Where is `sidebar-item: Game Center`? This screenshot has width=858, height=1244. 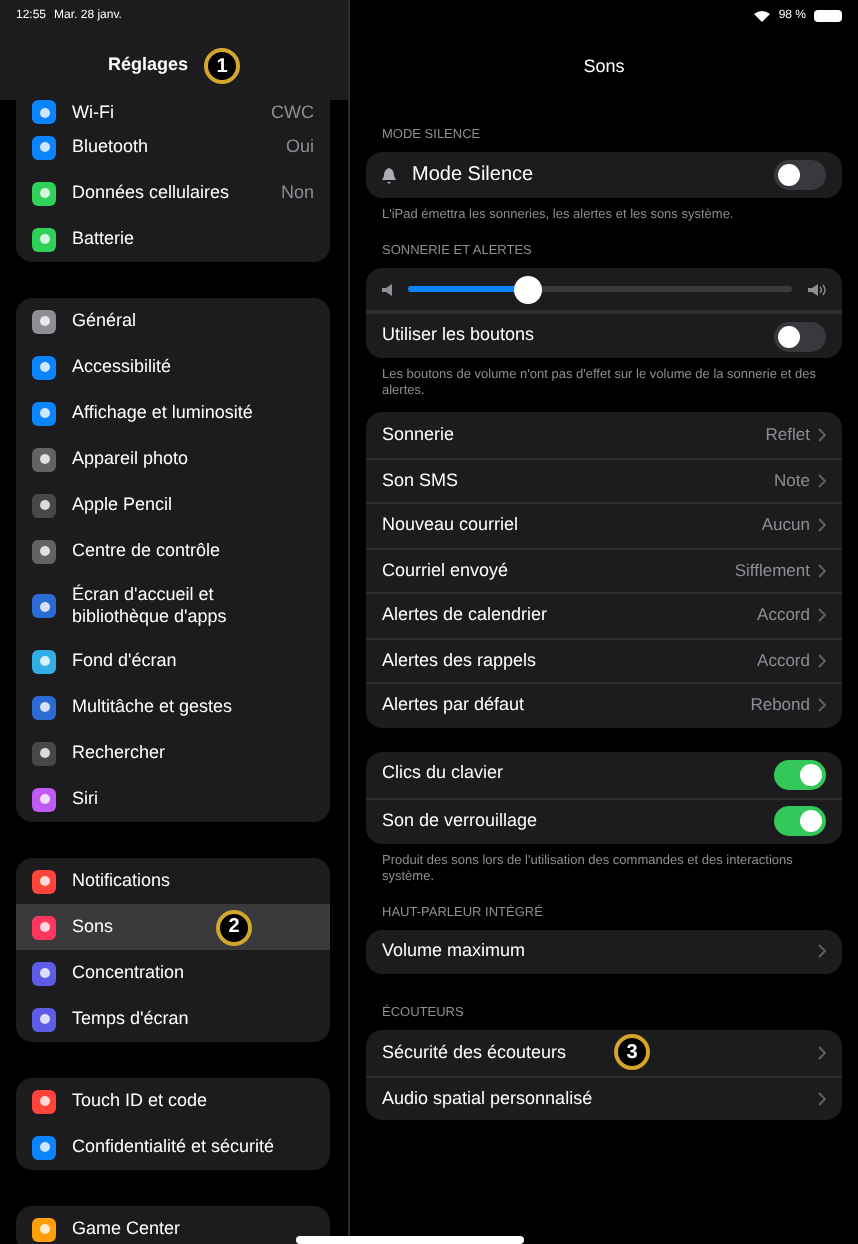 sidebar-item: Game Center is located at coordinates (173, 1225).